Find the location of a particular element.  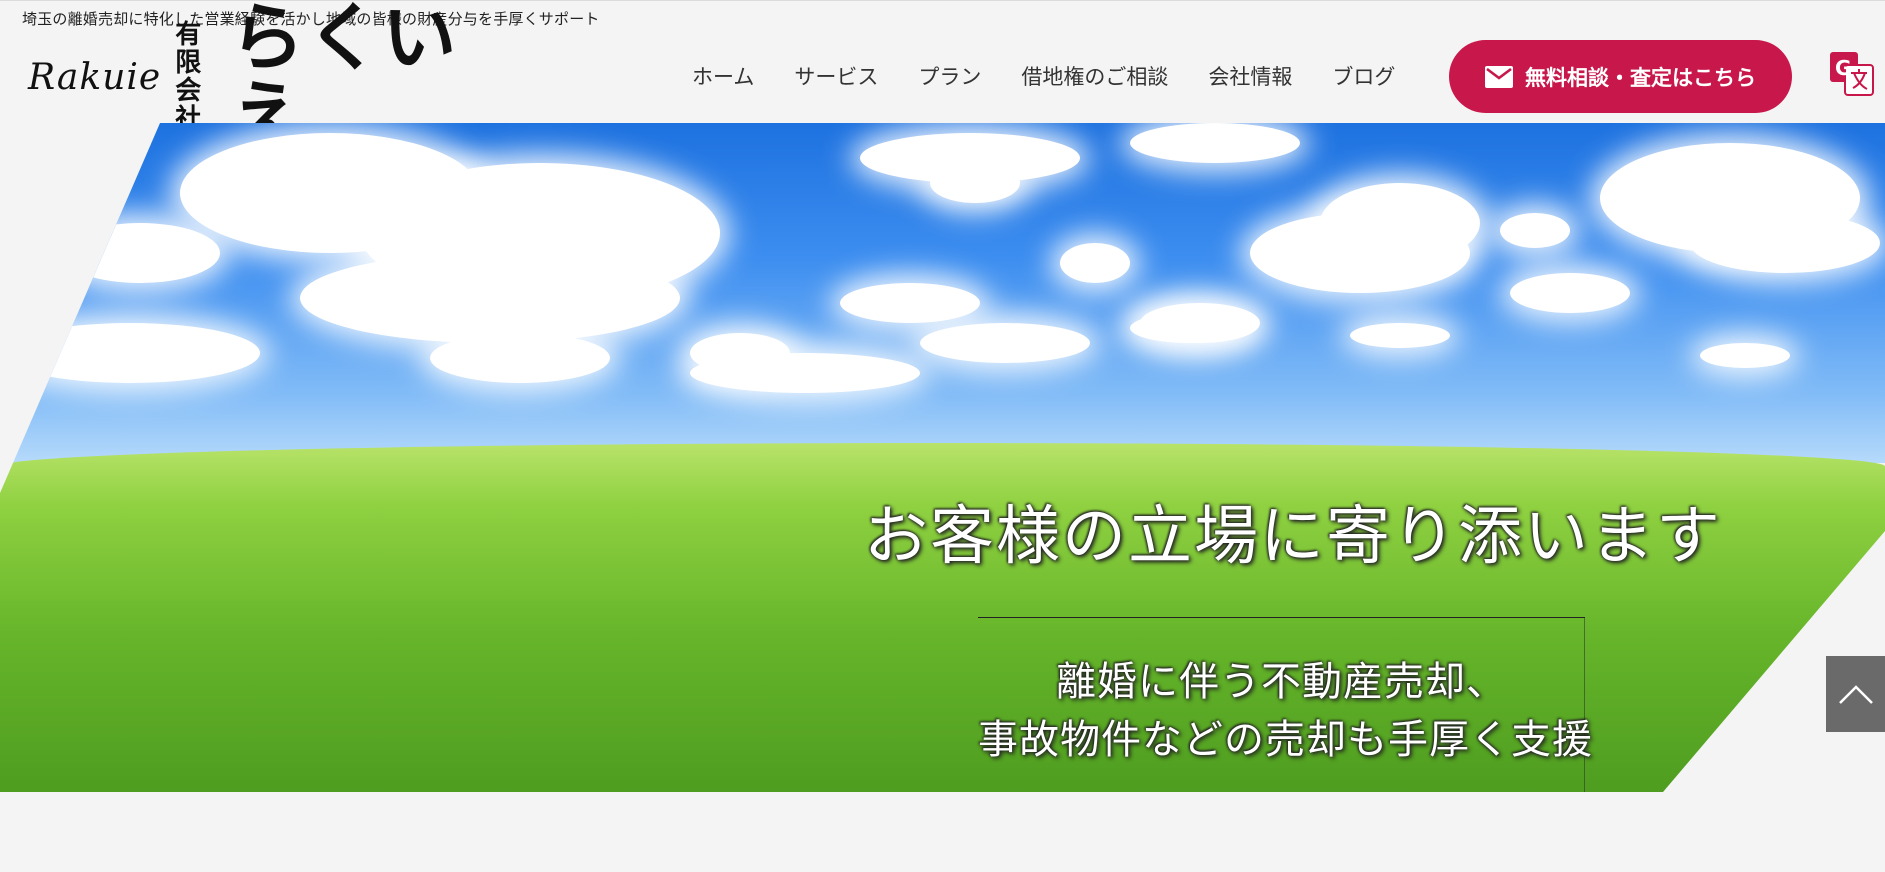

nav-item-blog: ブログ is located at coordinates (1363, 76).